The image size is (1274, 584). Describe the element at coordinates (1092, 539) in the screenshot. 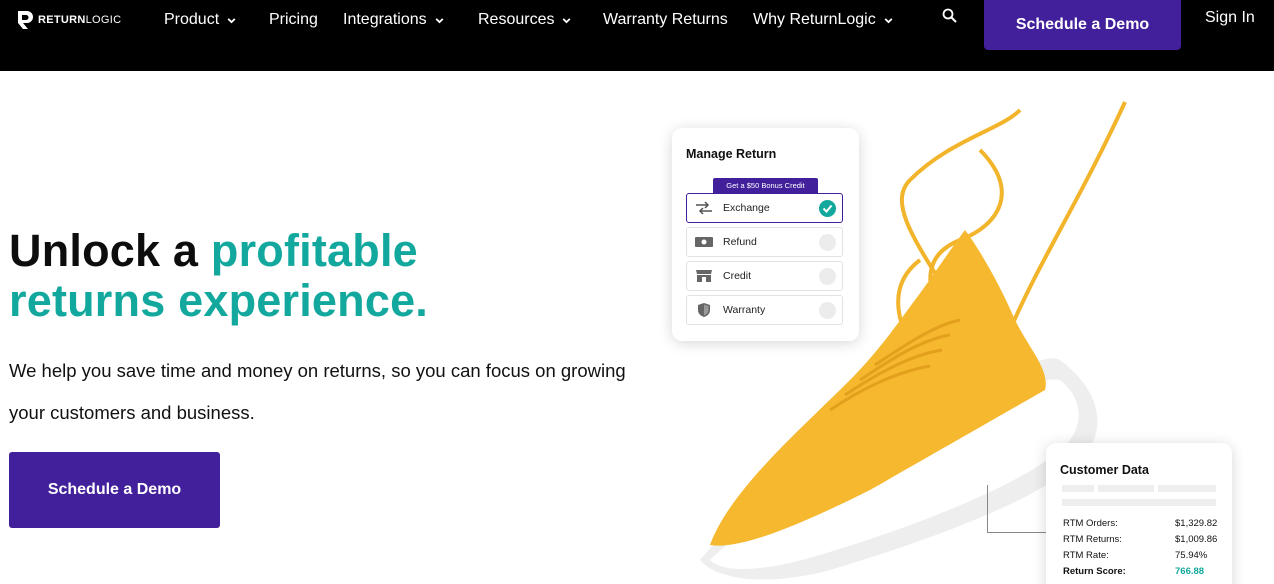

I see `row-label: RTM Returns:` at that location.